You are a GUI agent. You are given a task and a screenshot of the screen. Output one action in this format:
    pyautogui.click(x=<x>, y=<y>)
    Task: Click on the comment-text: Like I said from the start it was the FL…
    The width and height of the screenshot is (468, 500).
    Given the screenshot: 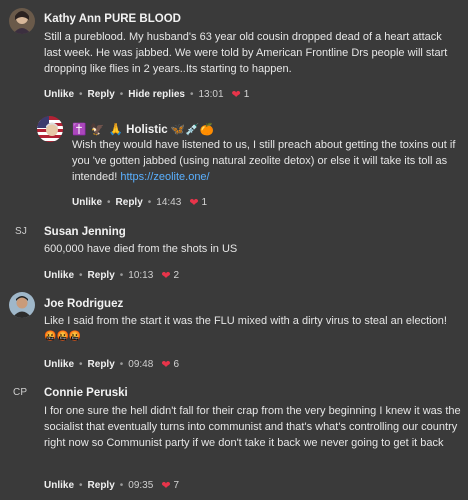 What is the action you would take?
    pyautogui.click(x=245, y=321)
    